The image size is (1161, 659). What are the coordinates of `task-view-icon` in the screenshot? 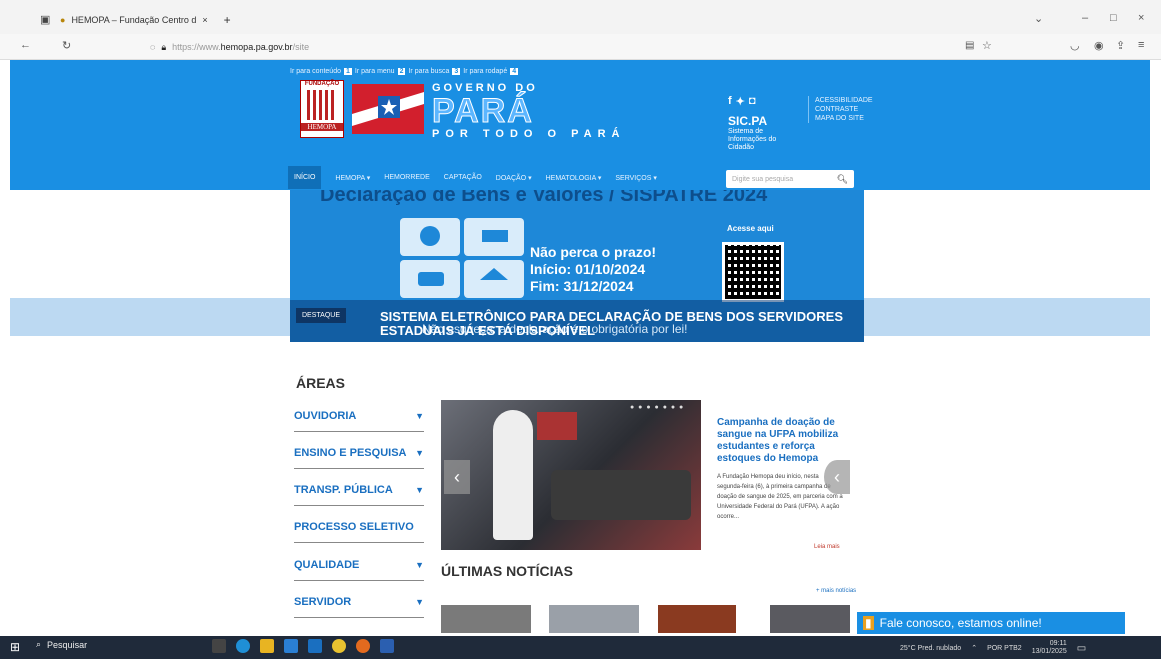 It's located at (219, 646).